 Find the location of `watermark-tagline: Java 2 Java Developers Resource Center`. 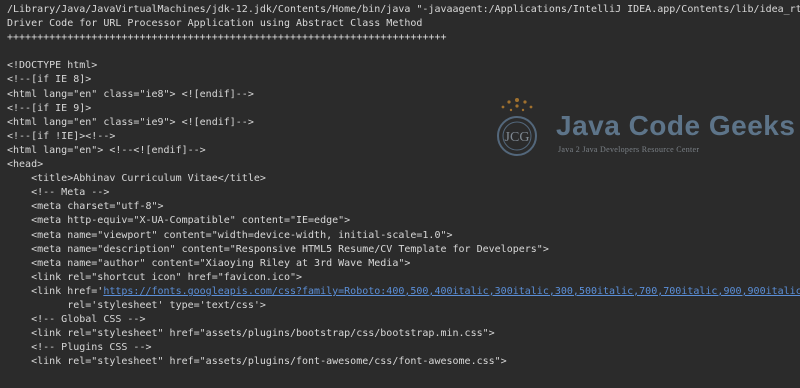

watermark-tagline: Java 2 Java Developers Resource Center is located at coordinates (629, 149).